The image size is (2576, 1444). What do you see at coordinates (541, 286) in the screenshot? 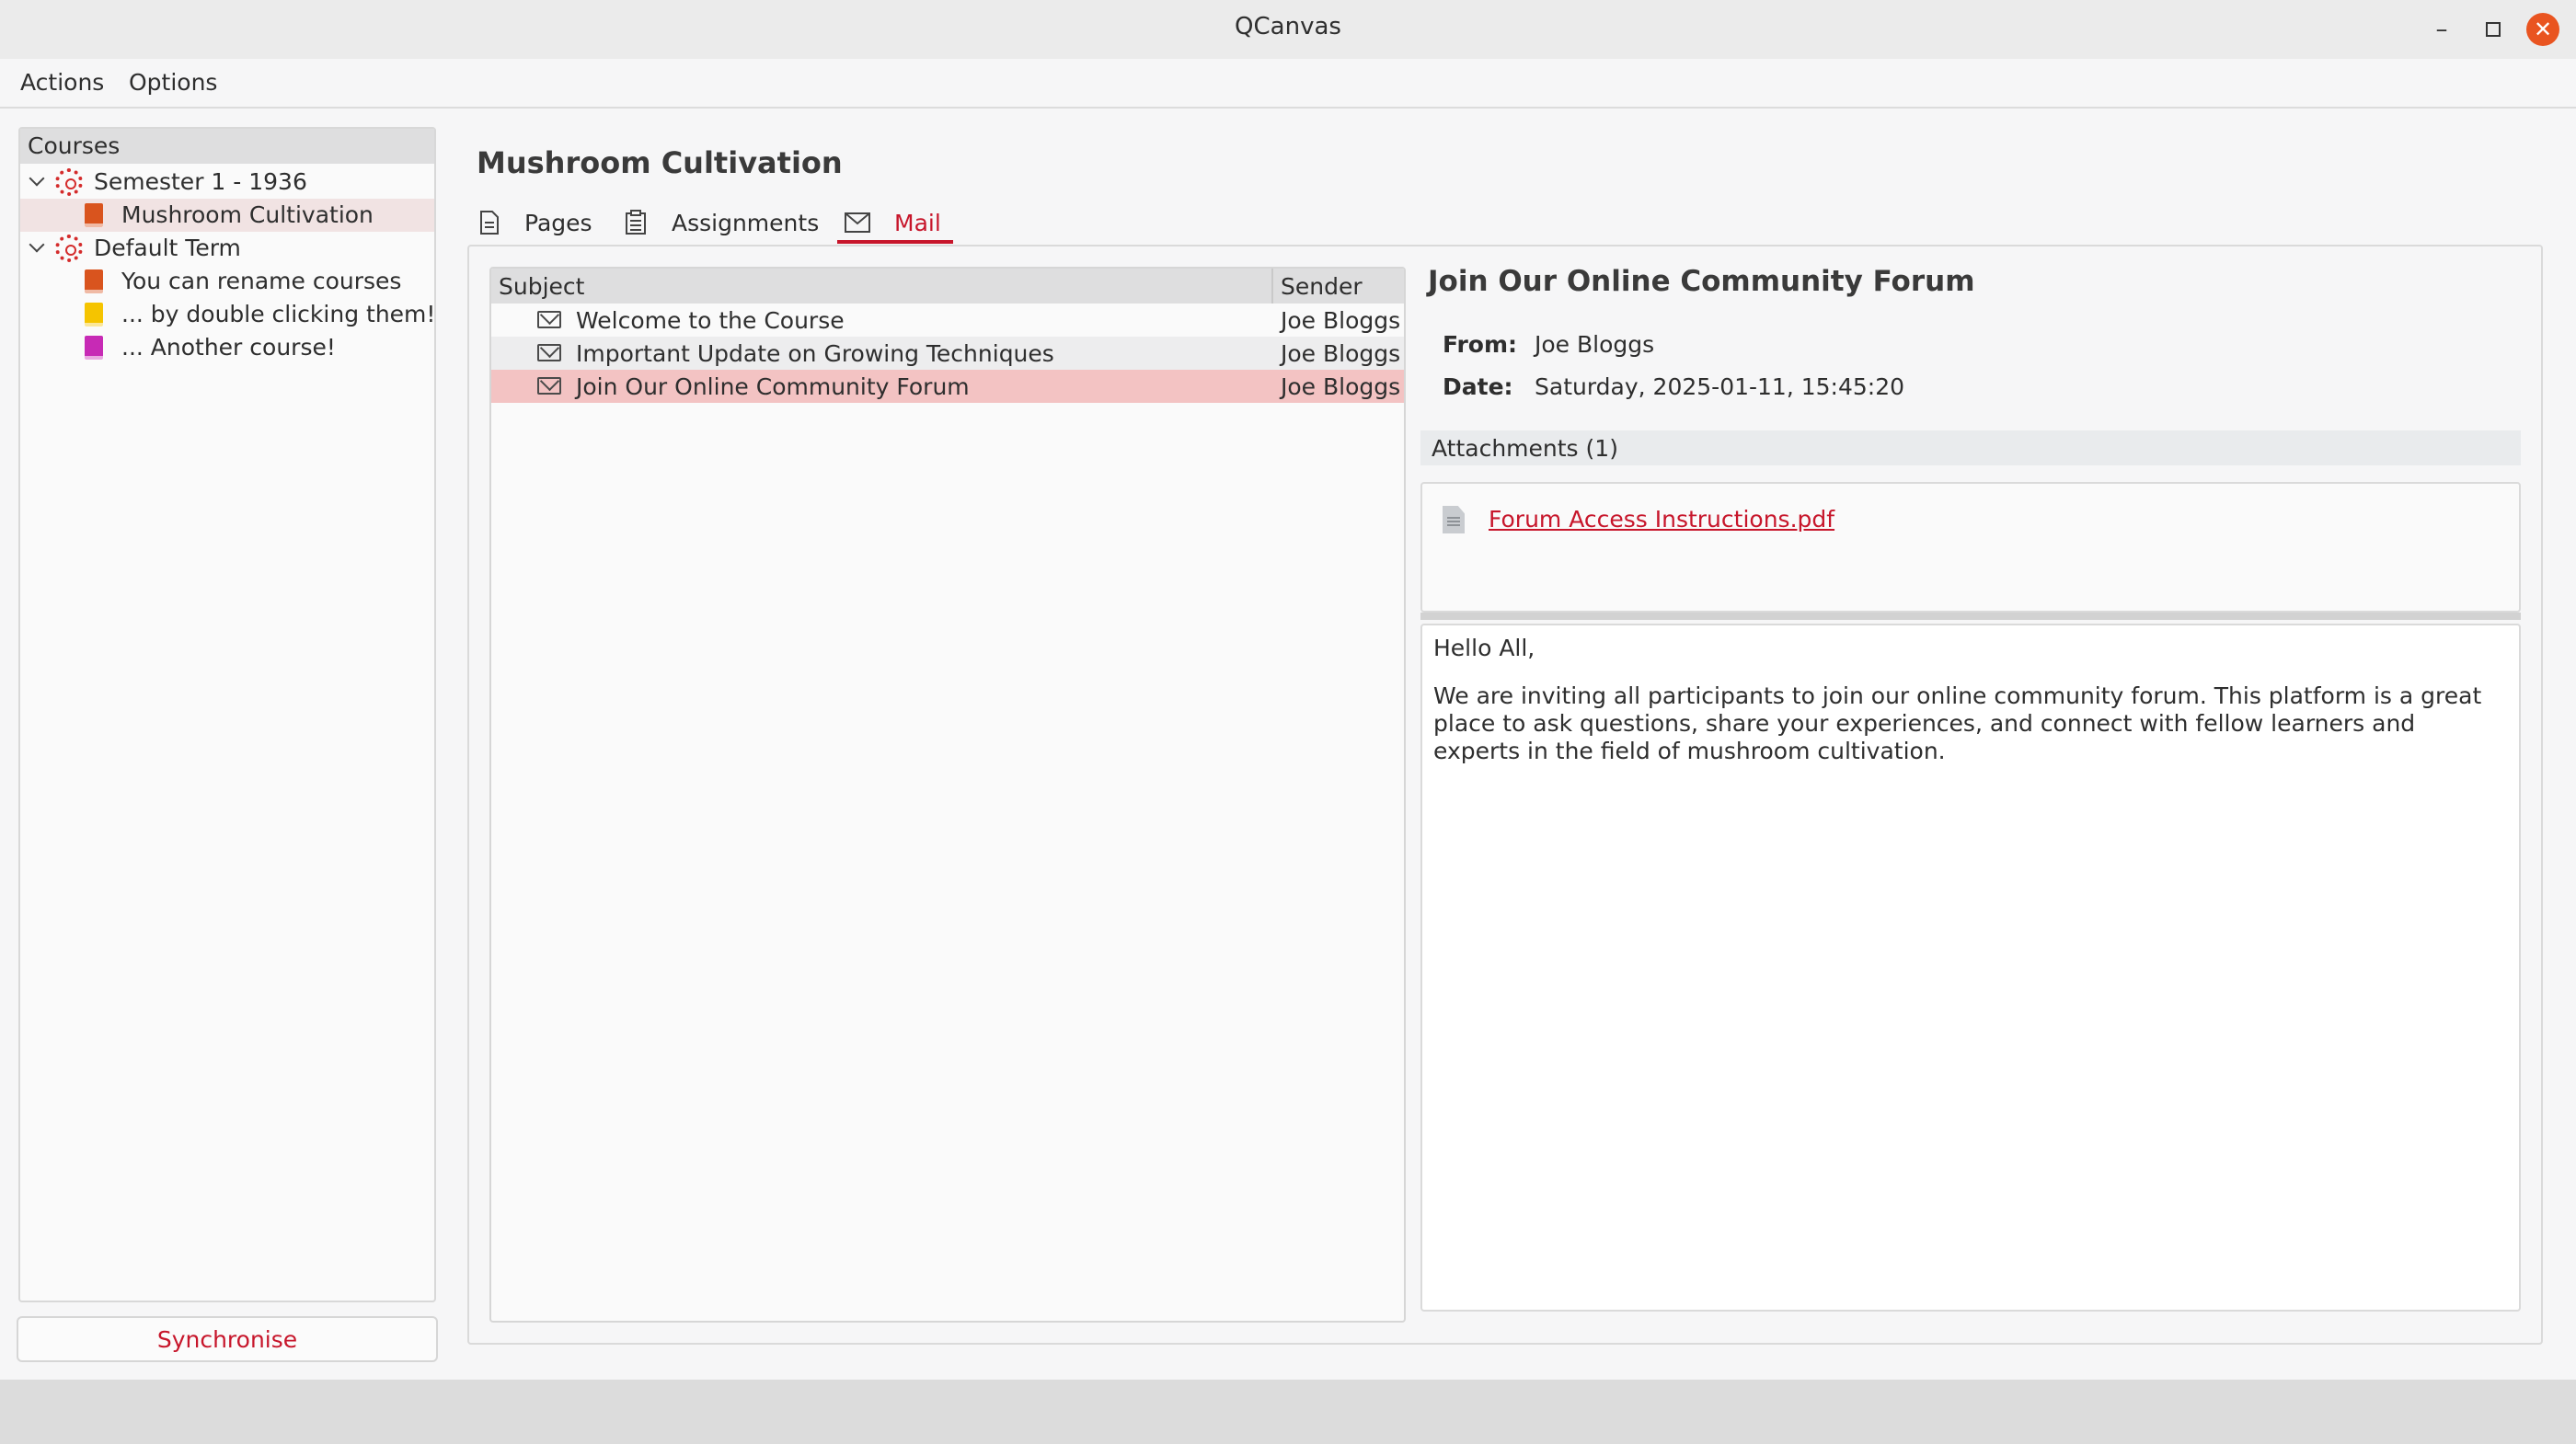
I see `column-subject: Subject` at bounding box center [541, 286].